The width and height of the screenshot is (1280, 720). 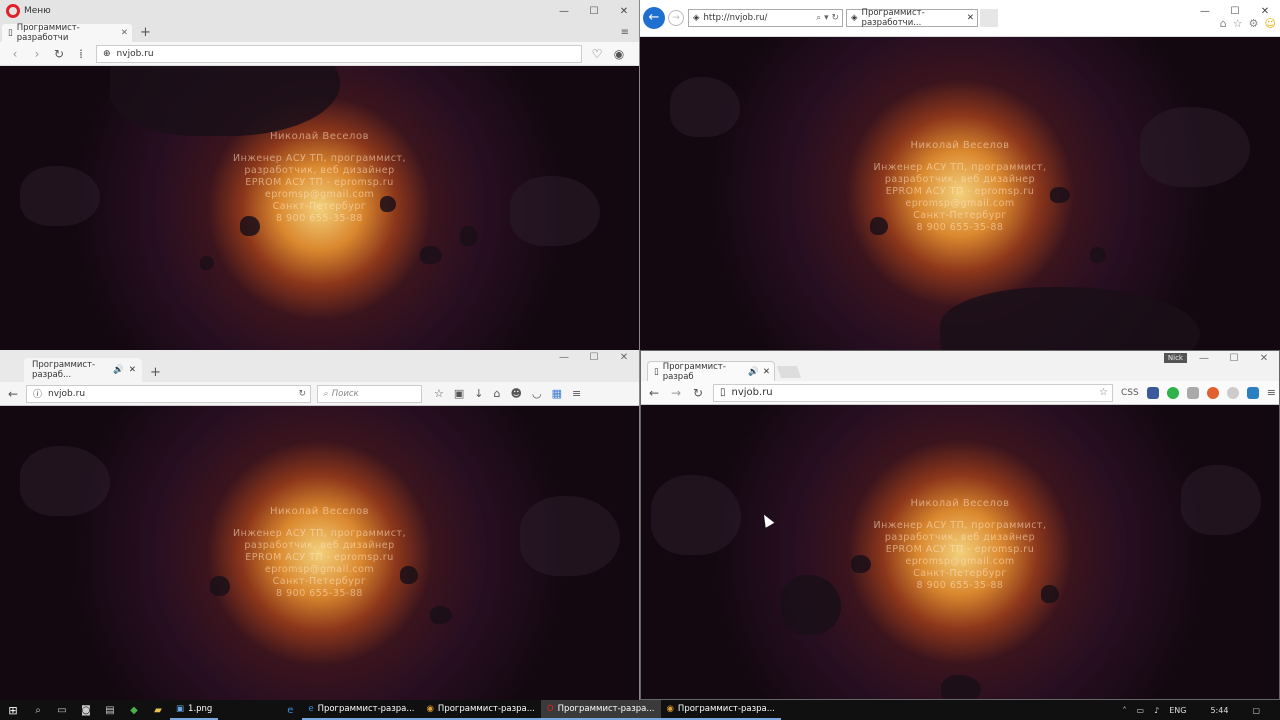 I want to click on forward-button: ›, so click(x=37, y=54).